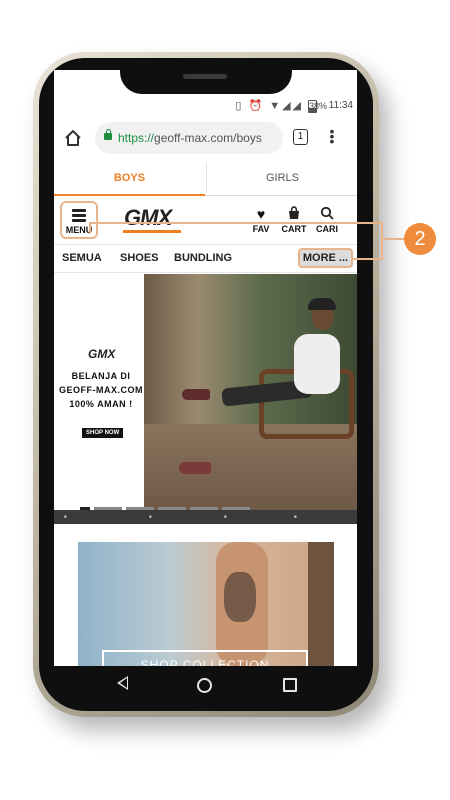 The image size is (450, 800). Describe the element at coordinates (261, 214) in the screenshot. I see `heart-icon: ♥` at that location.